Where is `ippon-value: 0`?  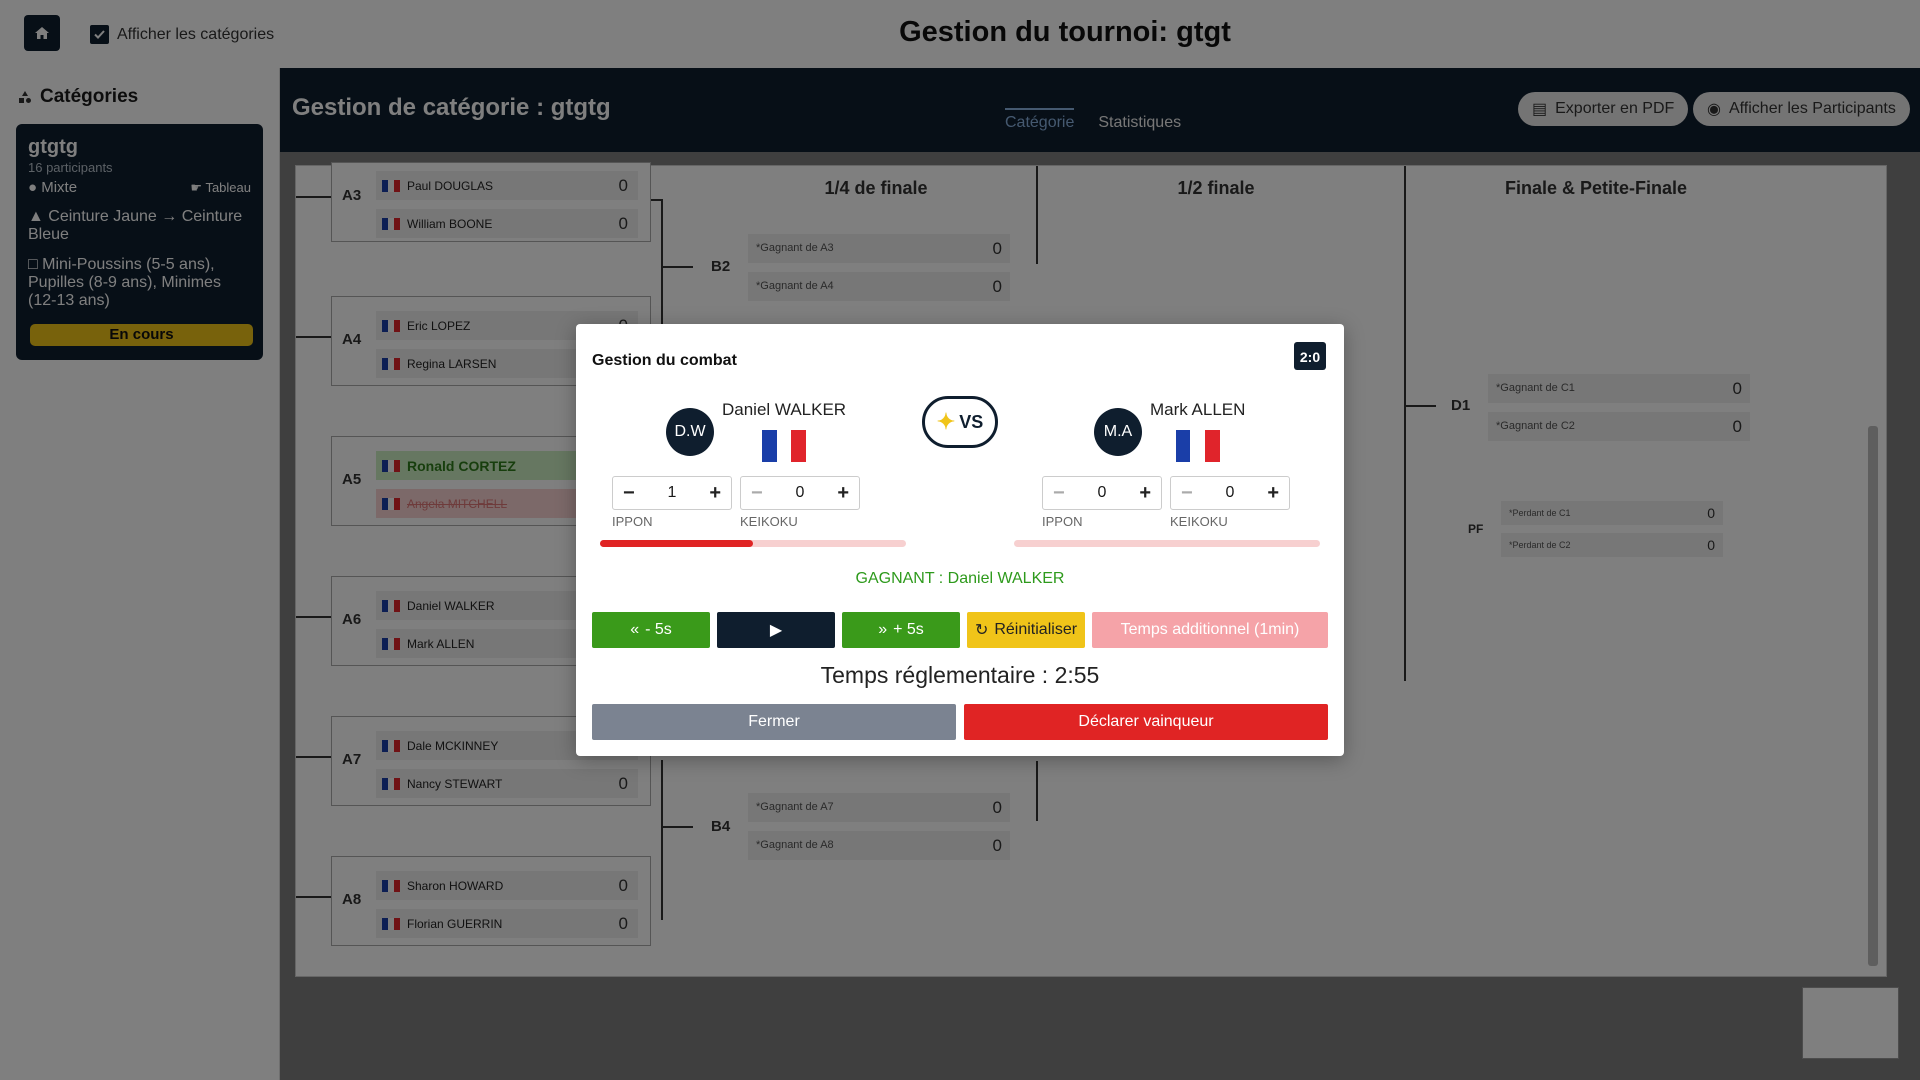
ippon-value: 0 is located at coordinates (1102, 492).